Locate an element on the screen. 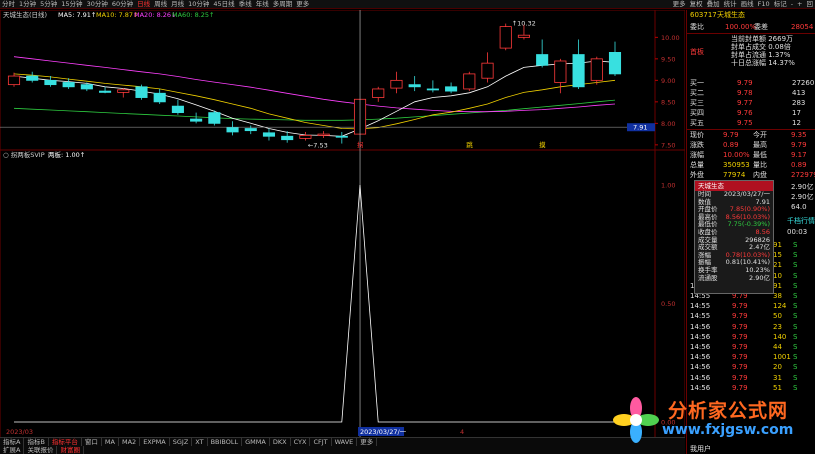 This screenshot has width=815, height=454. ext-tab: 财富圈 is located at coordinates (70, 450).